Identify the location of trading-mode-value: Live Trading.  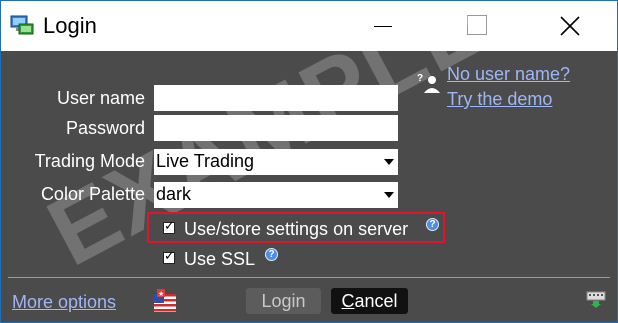
(205, 161).